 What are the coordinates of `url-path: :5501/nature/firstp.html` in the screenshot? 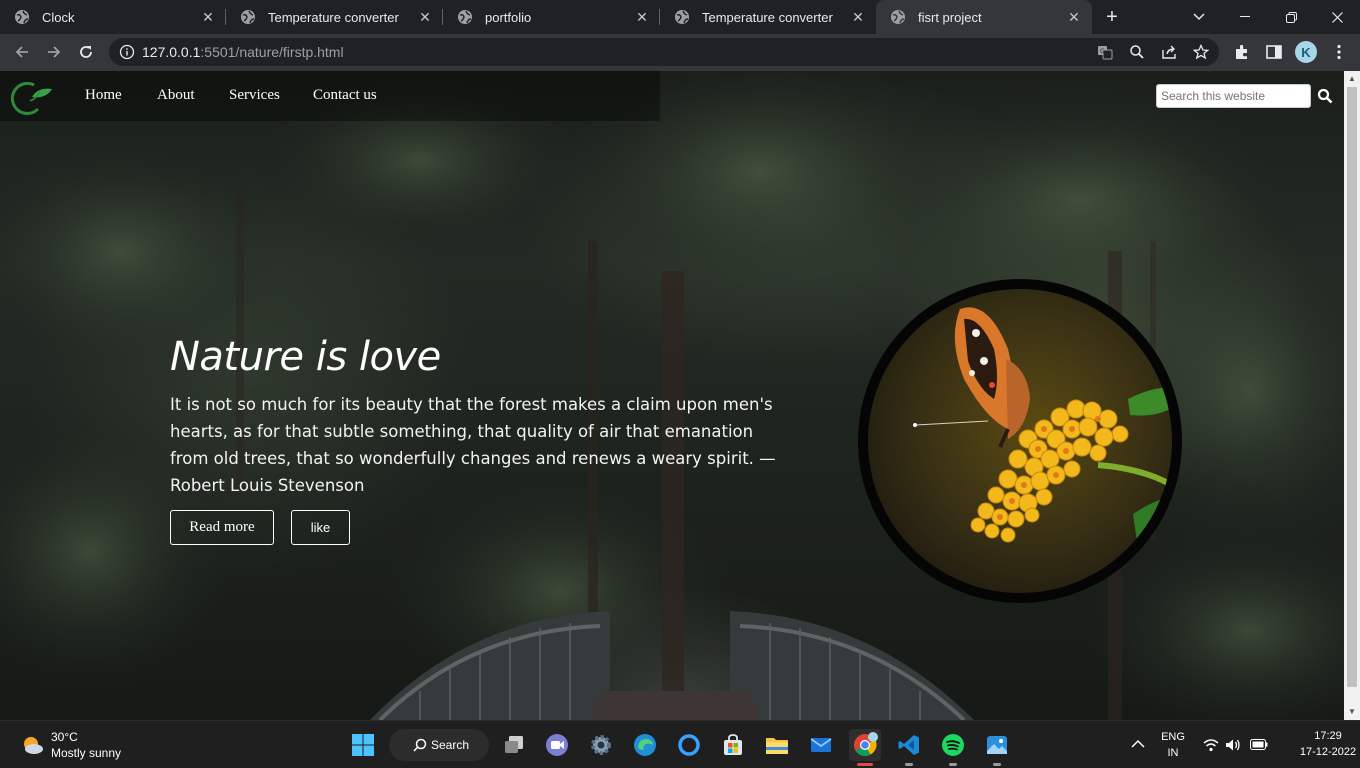 It's located at (272, 52).